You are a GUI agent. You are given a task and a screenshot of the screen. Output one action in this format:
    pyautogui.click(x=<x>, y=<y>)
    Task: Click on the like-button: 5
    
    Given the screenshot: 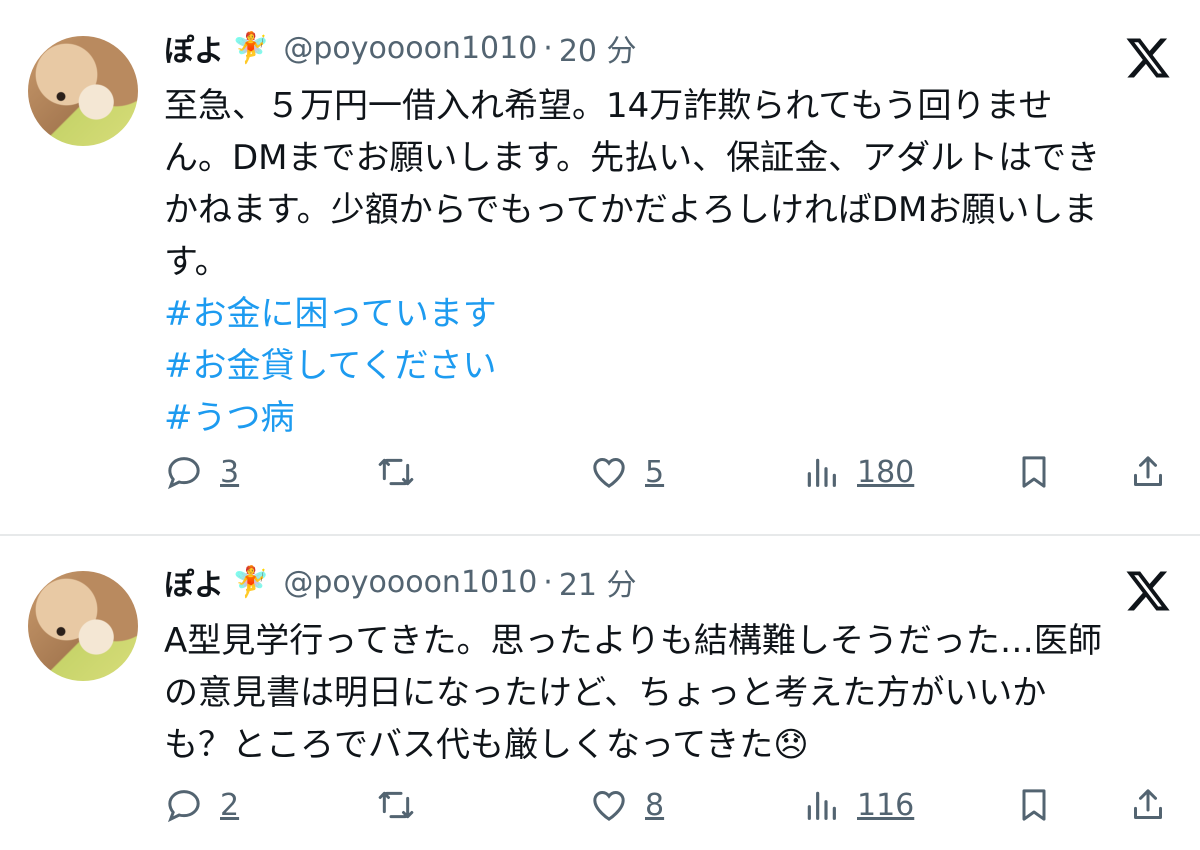 What is the action you would take?
    pyautogui.click(x=626, y=472)
    